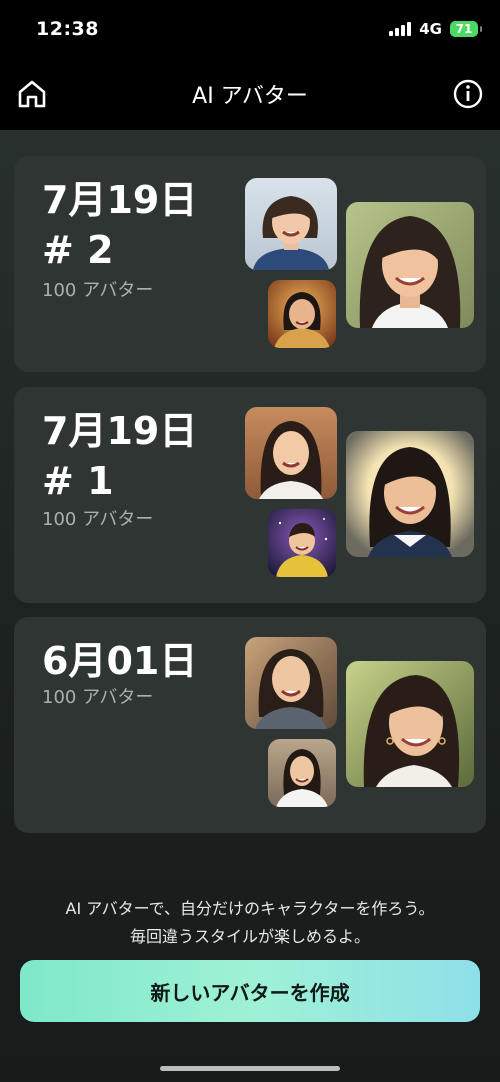  Describe the element at coordinates (78, 481) in the screenshot. I see `session-number: # 1` at that location.